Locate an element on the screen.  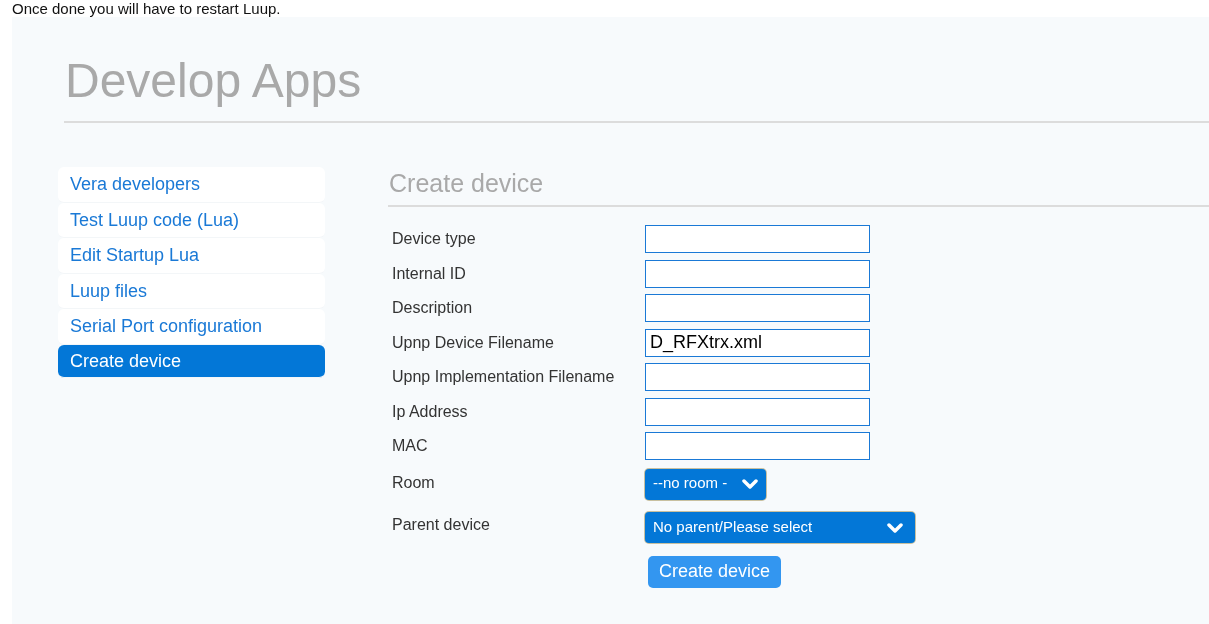
section-title: Create device is located at coordinates (466, 183).